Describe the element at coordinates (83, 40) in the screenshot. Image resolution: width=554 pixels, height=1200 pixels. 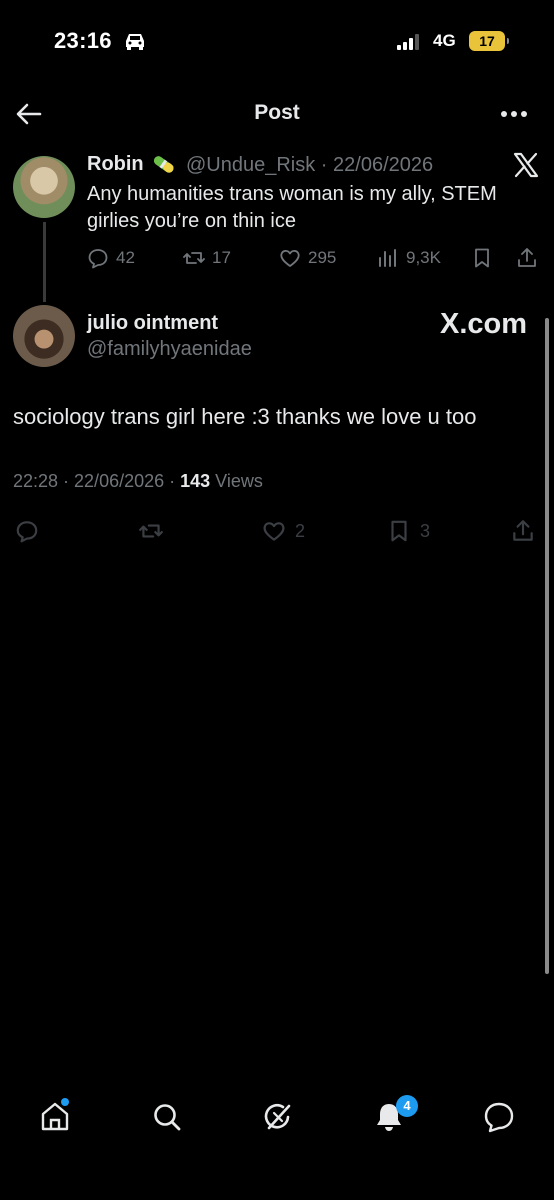
I see `status-time: 23:16` at that location.